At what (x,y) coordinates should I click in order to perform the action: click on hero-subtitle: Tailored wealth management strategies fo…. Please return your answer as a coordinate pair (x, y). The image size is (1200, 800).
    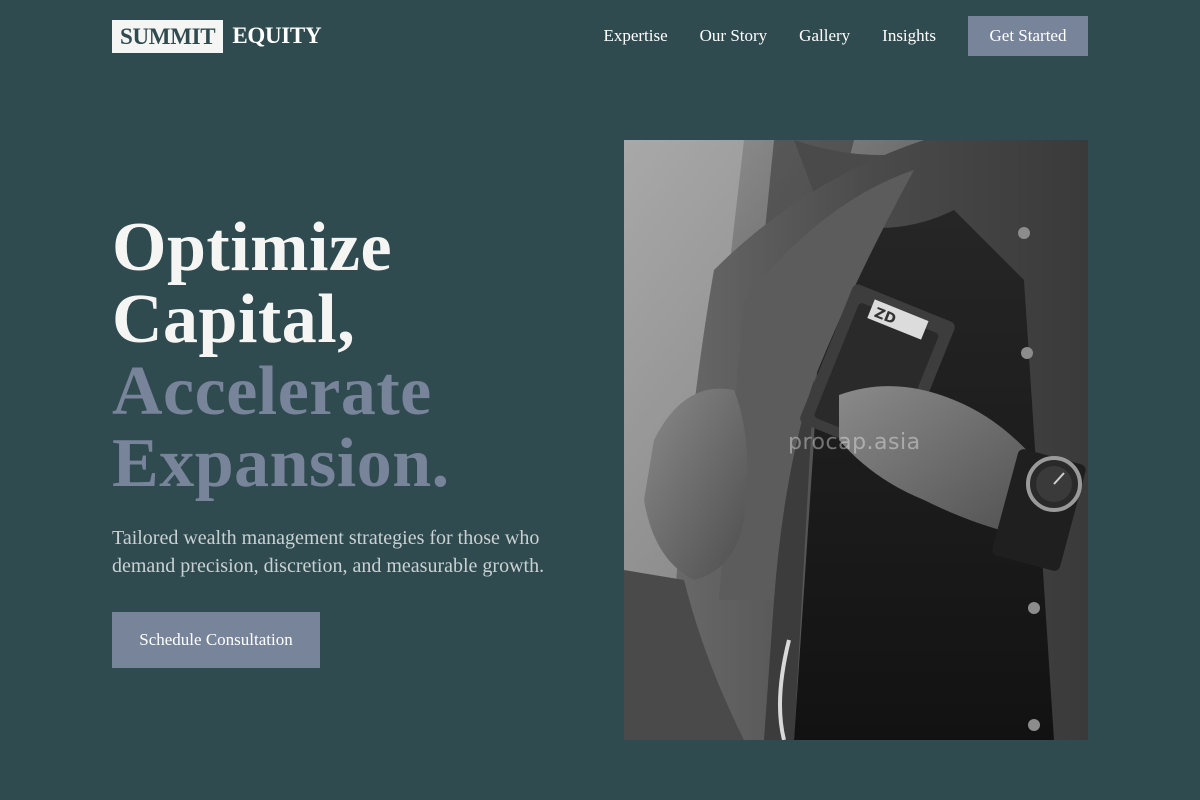
    Looking at the image, I should click on (328, 552).